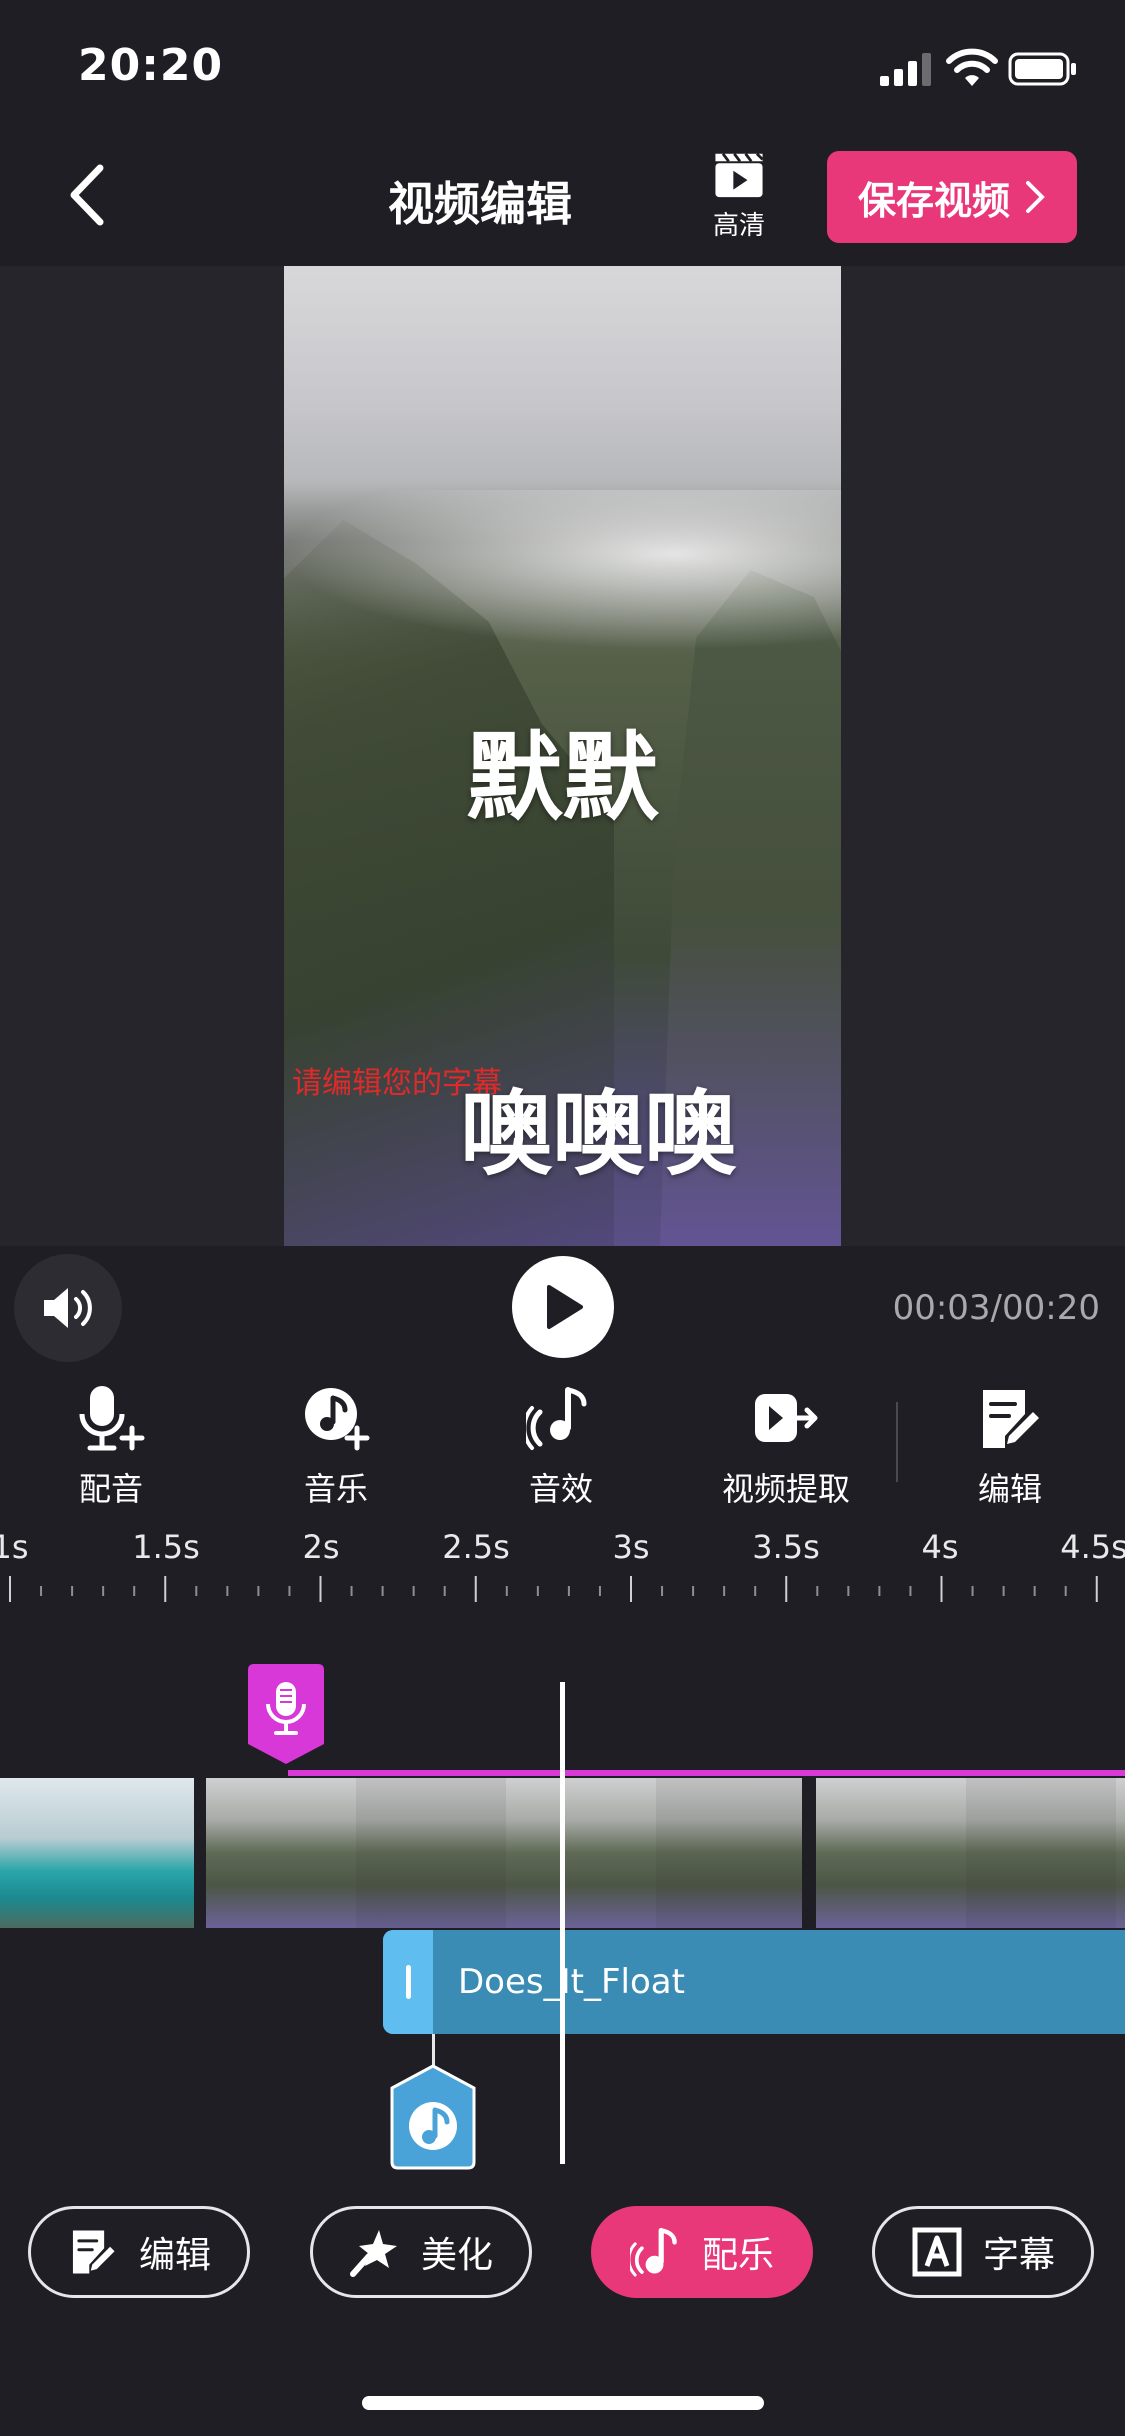  Describe the element at coordinates (433, 2051) in the screenshot. I see `music-marker-stem` at that location.